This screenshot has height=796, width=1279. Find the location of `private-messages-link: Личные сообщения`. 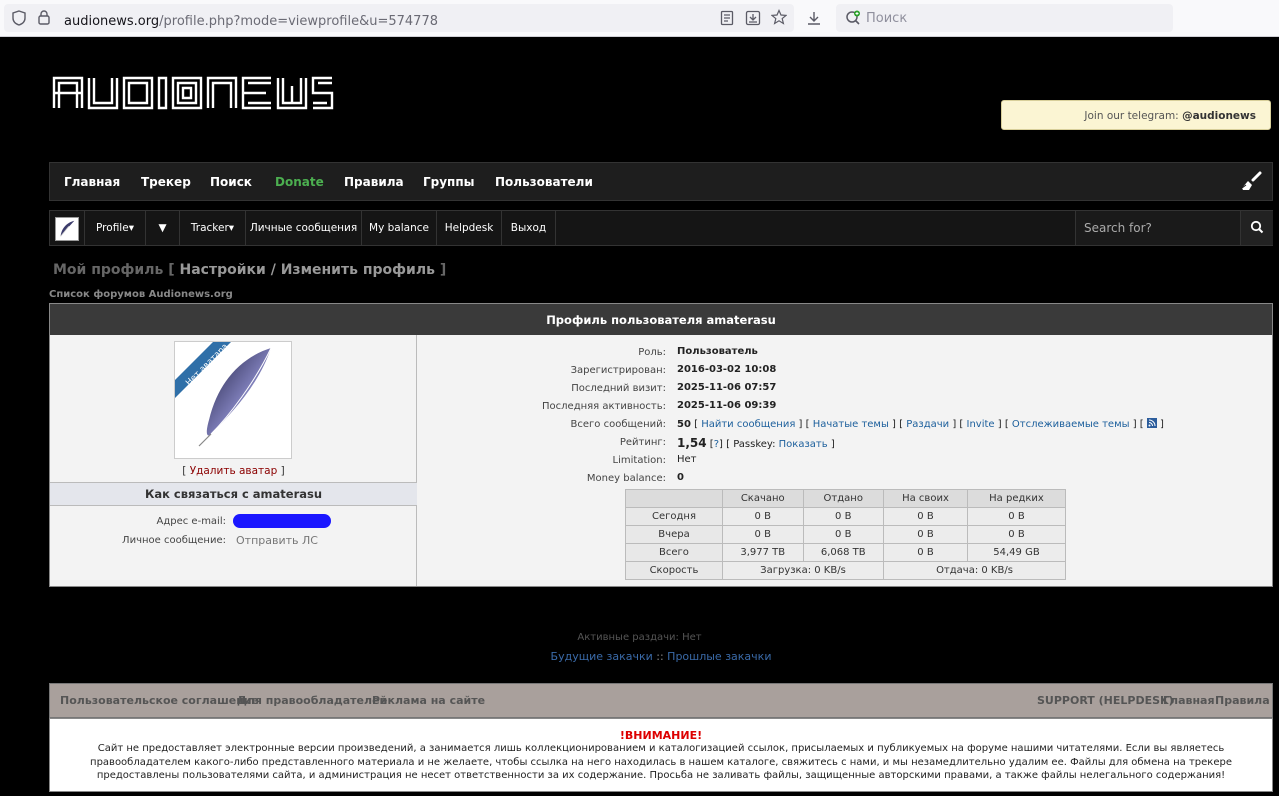

private-messages-link: Личные сообщения is located at coordinates (304, 228).